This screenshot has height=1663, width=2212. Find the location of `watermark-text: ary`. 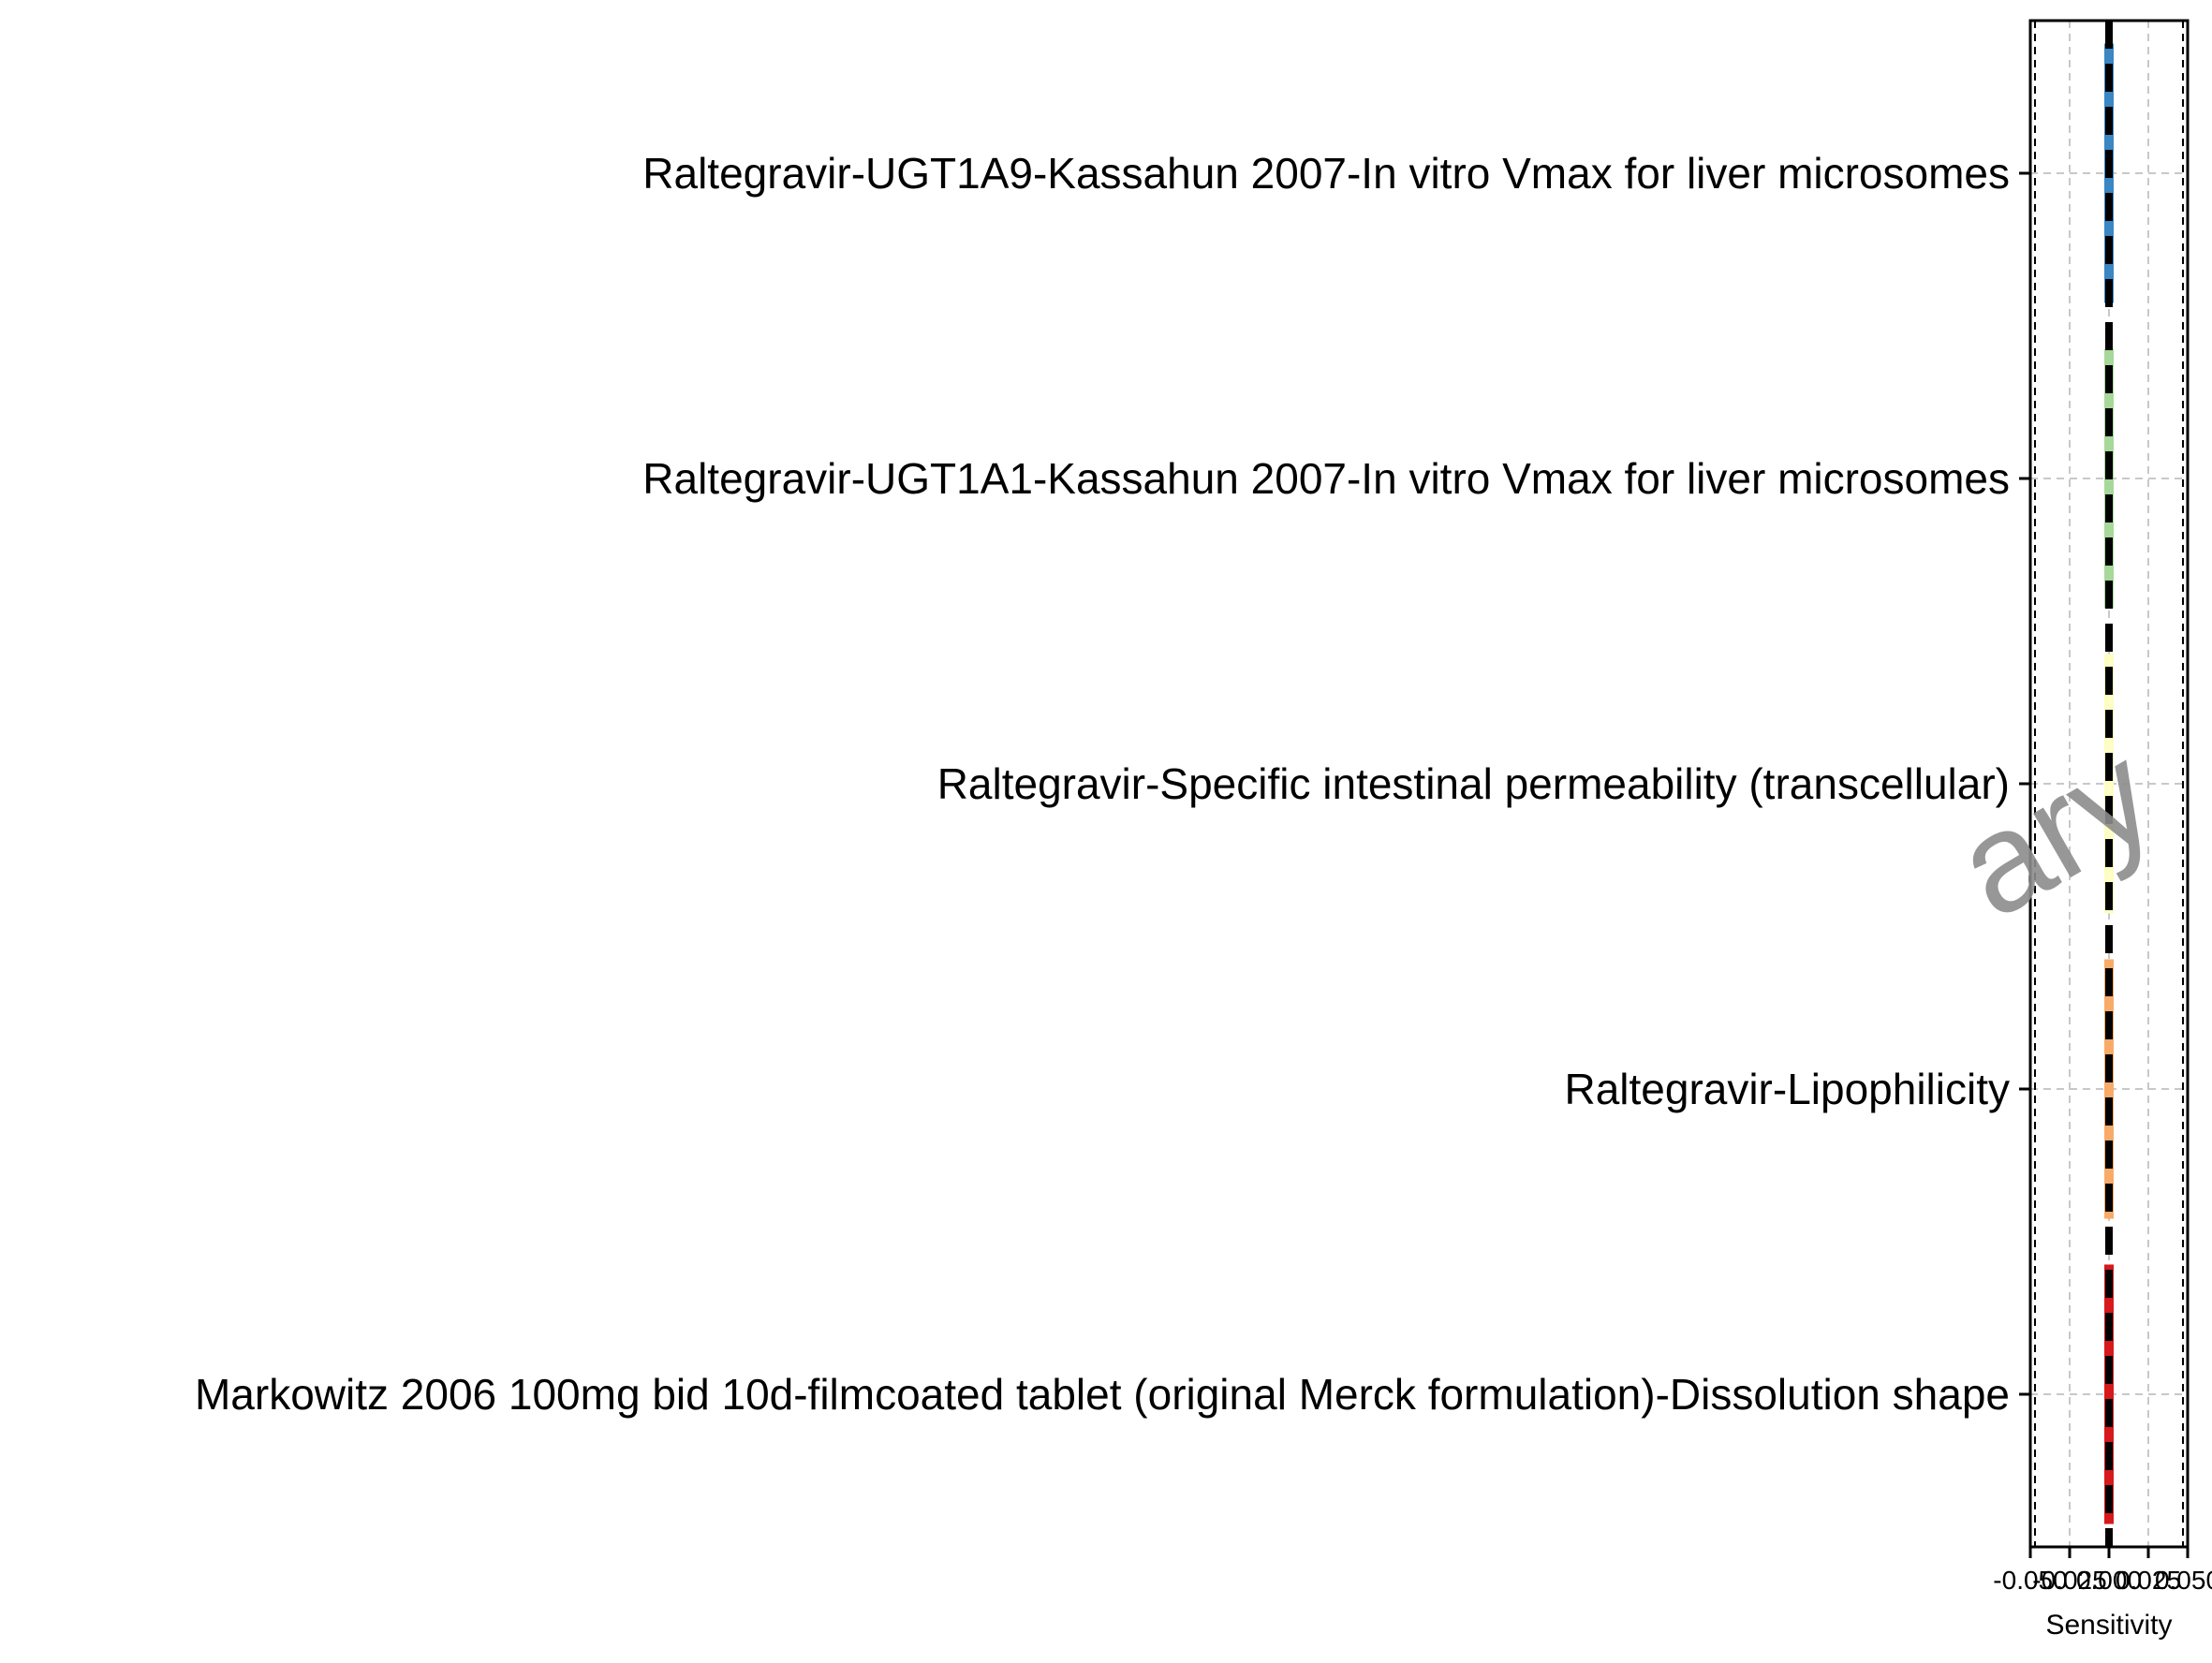

watermark-text: ary is located at coordinates (2054, 831).